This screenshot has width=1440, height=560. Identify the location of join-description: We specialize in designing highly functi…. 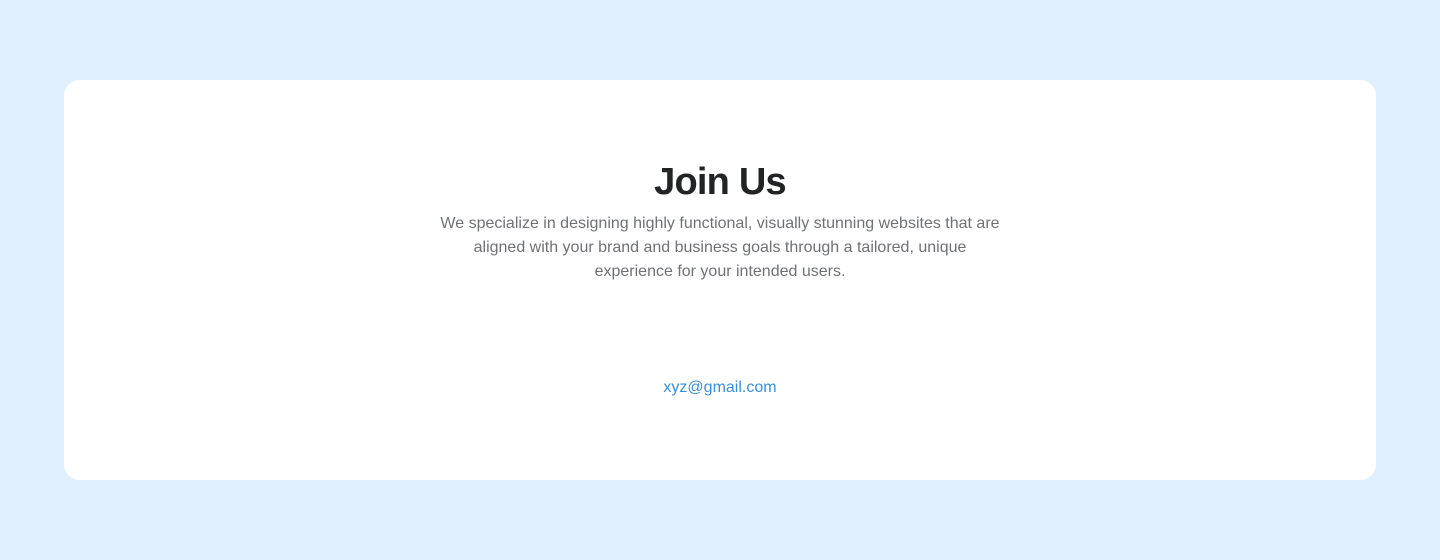
(720, 247).